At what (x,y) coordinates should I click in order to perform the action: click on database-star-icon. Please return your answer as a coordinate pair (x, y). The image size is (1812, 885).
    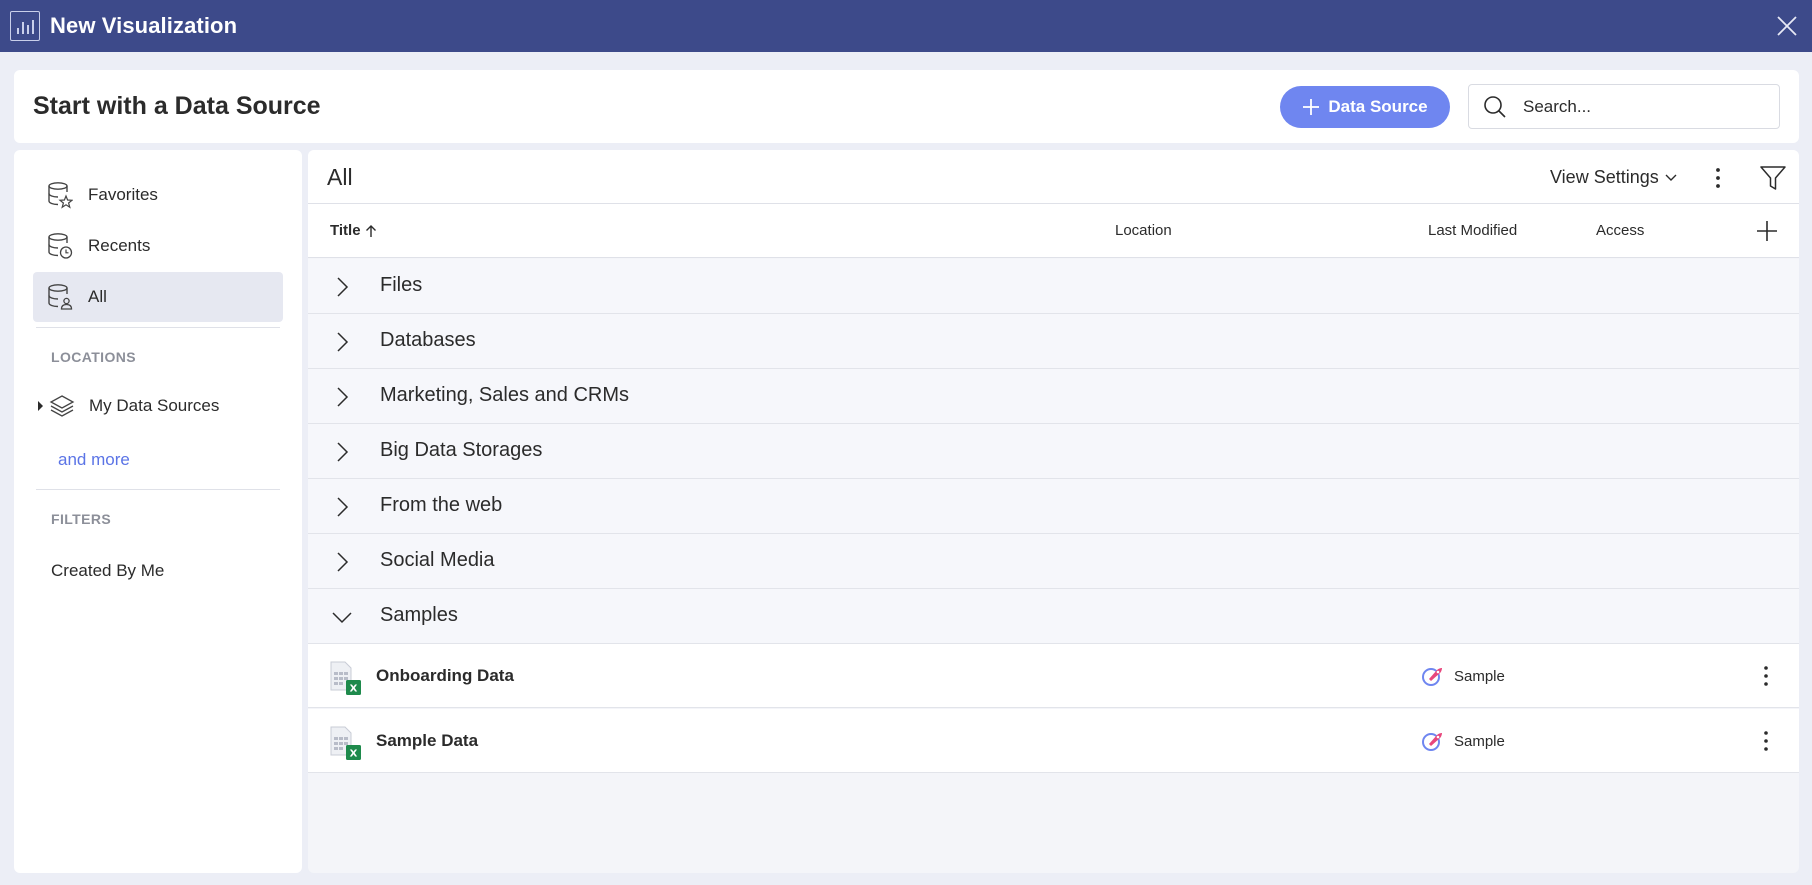
    Looking at the image, I should click on (60, 195).